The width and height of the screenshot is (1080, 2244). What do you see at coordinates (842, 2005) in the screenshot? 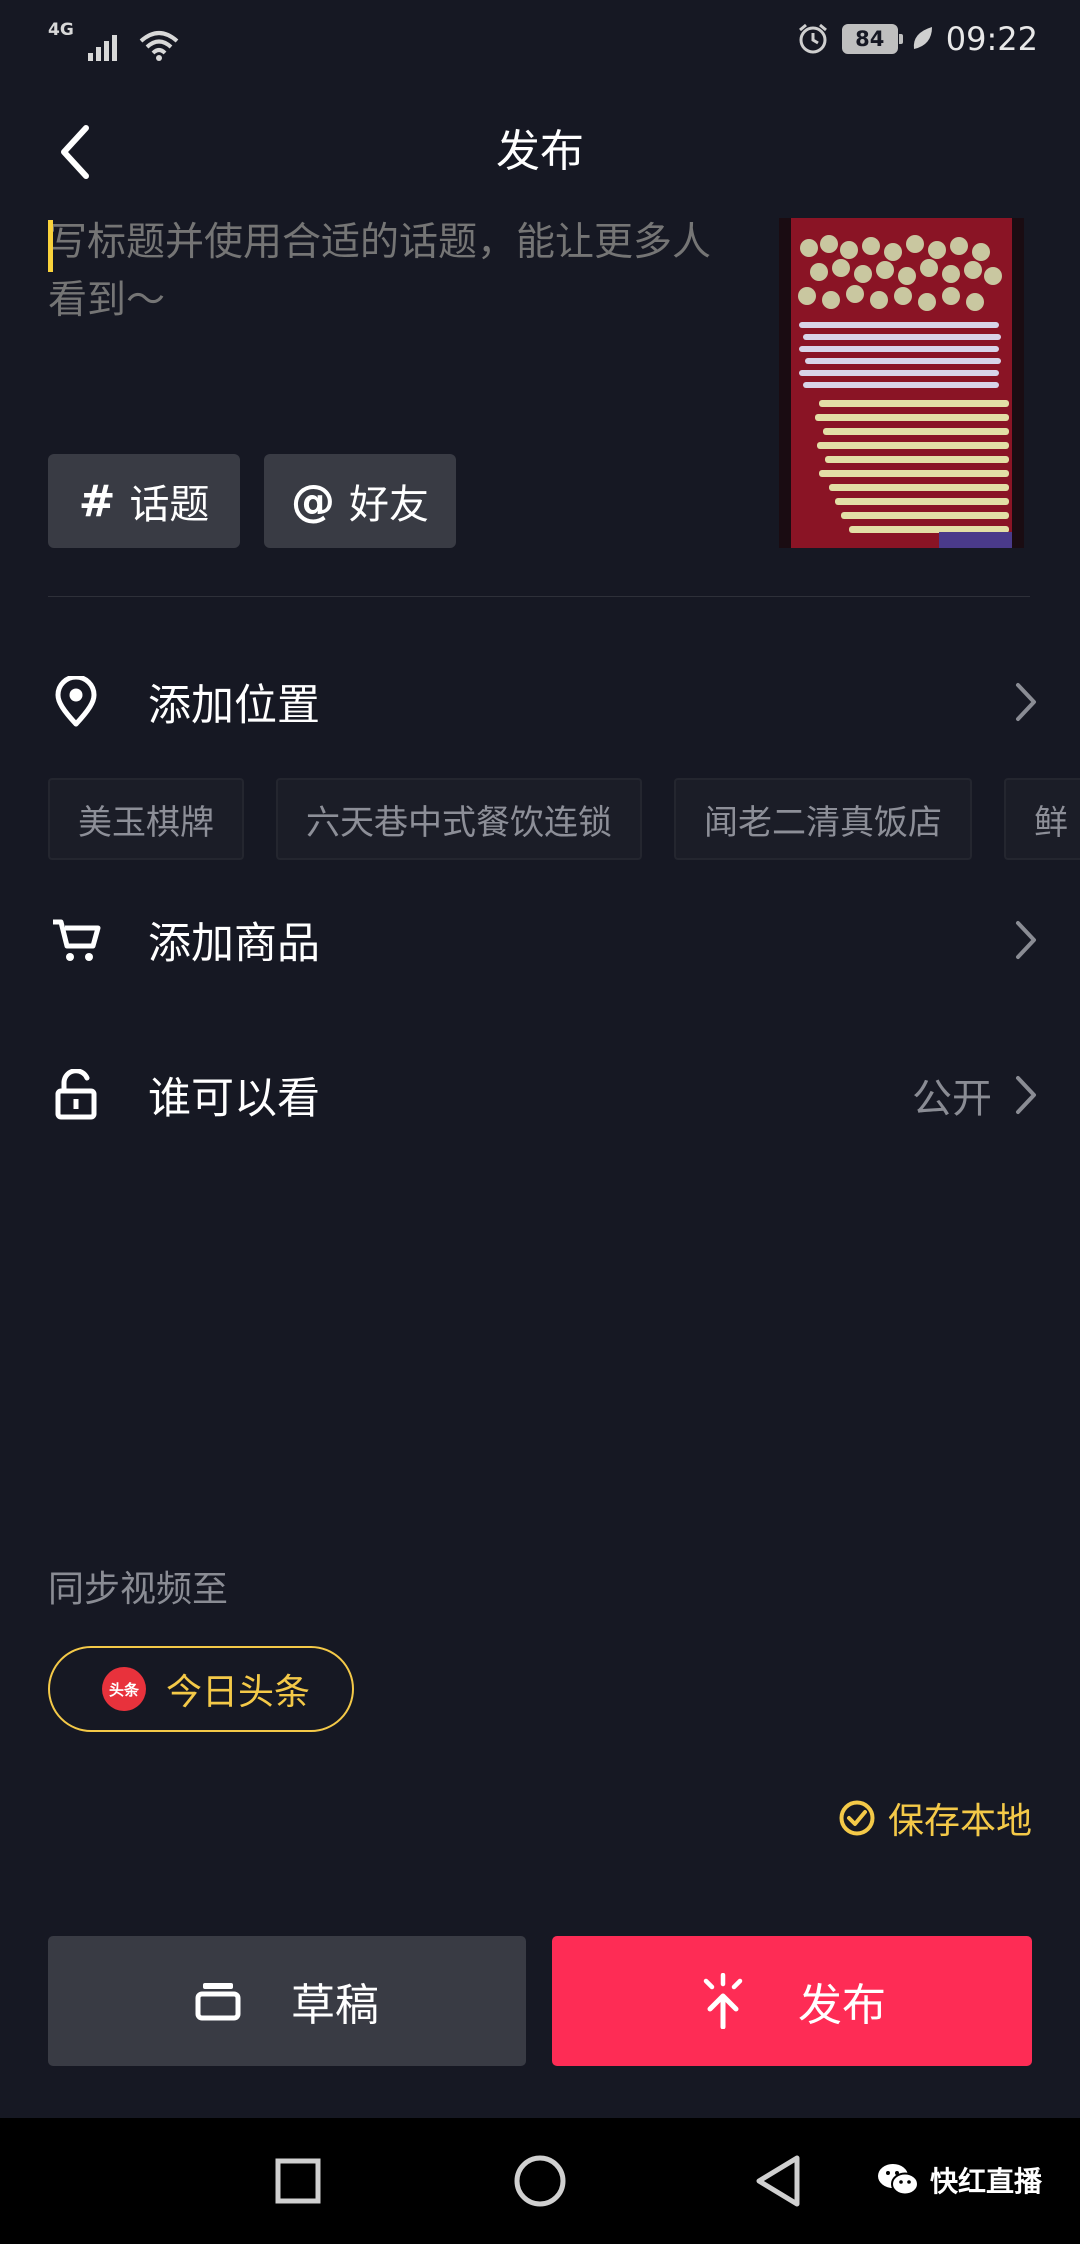
I see `publish-label: 发布` at bounding box center [842, 2005].